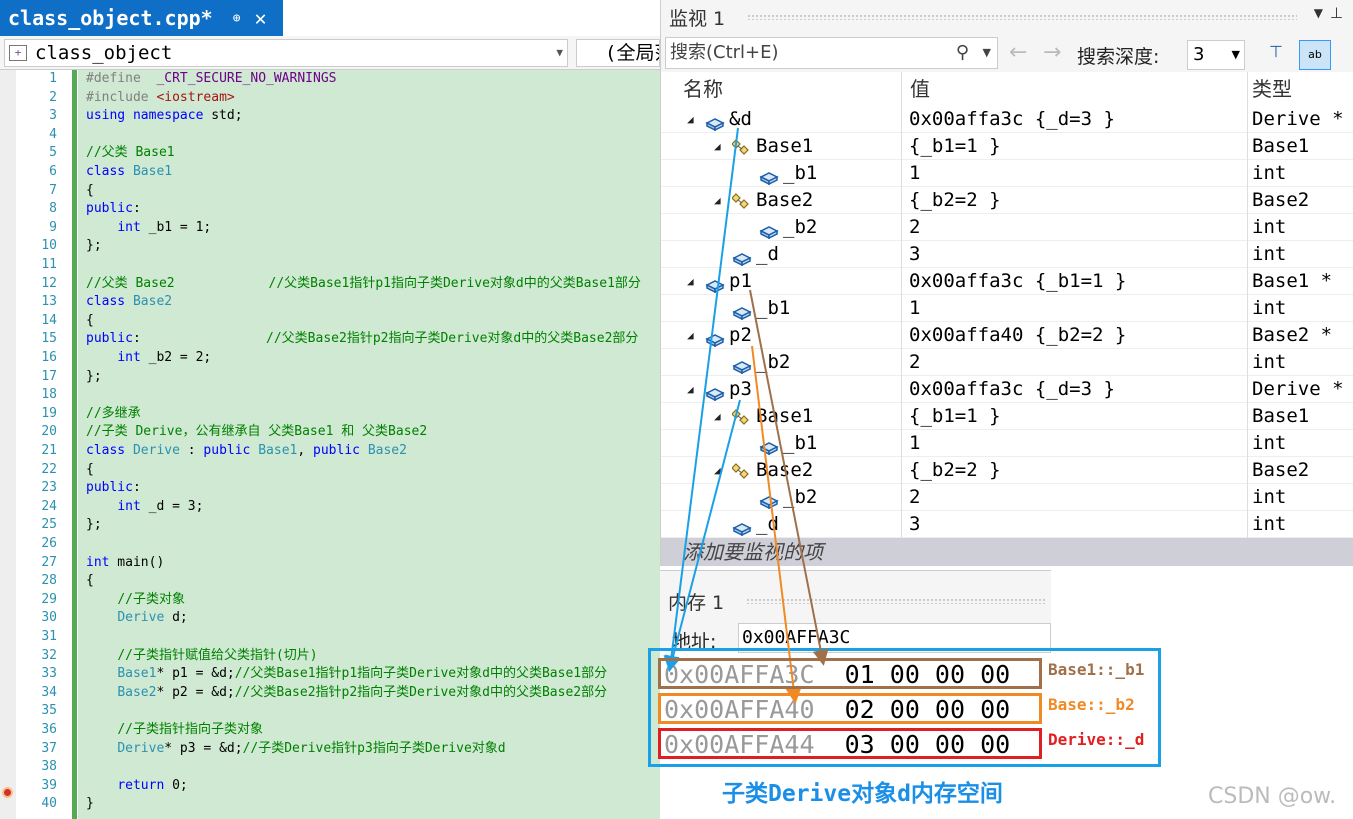 The height and width of the screenshot is (819, 1353). What do you see at coordinates (136, 786) in the screenshot?
I see `code-line: return 0;` at bounding box center [136, 786].